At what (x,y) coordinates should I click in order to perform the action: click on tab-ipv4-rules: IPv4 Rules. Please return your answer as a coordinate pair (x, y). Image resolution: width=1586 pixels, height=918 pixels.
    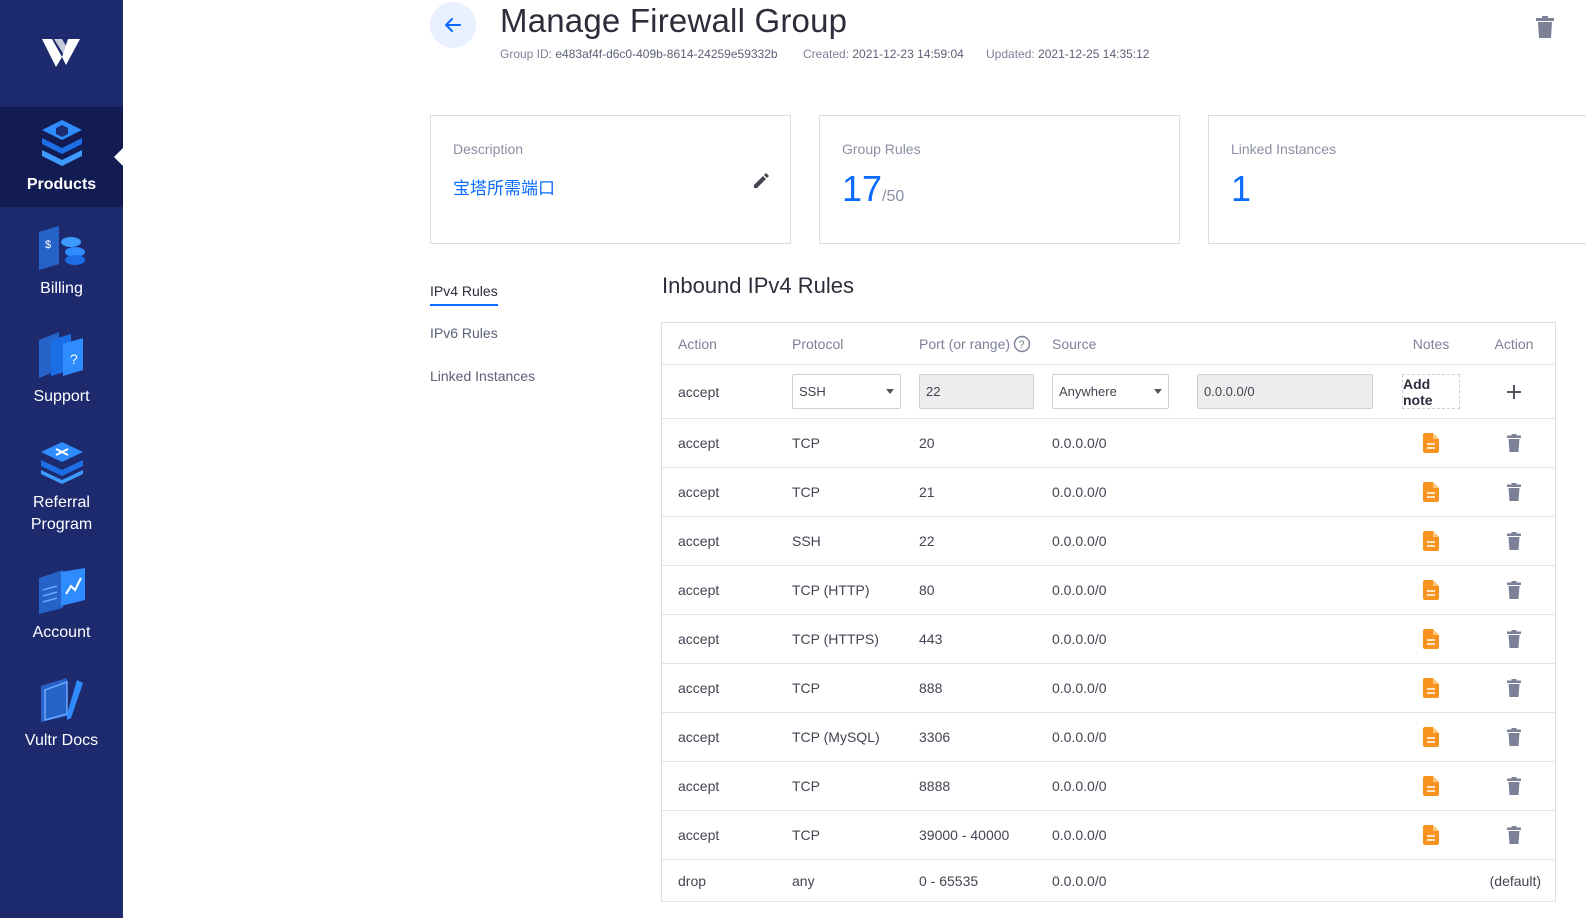
    Looking at the image, I should click on (464, 294).